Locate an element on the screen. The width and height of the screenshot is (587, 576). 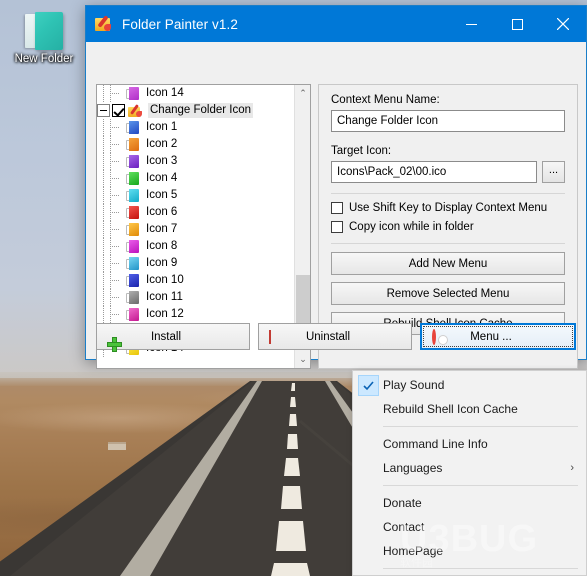
use-shift-key-label: Use Shift Key to Display Context Menu is located at coordinates (448, 208).